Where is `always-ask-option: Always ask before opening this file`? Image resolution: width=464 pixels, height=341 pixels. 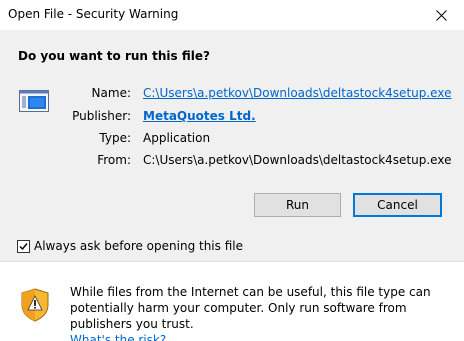 always-ask-option: Always ask before opening this file is located at coordinates (130, 246).